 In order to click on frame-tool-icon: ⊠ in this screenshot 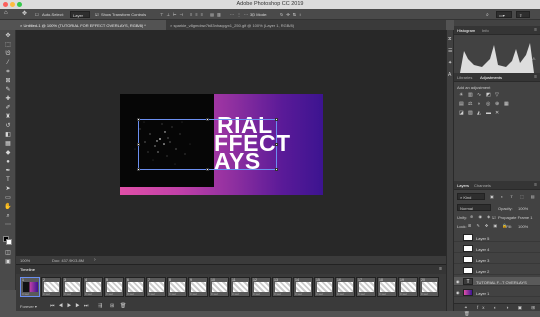, I will do `click(8, 81)`.